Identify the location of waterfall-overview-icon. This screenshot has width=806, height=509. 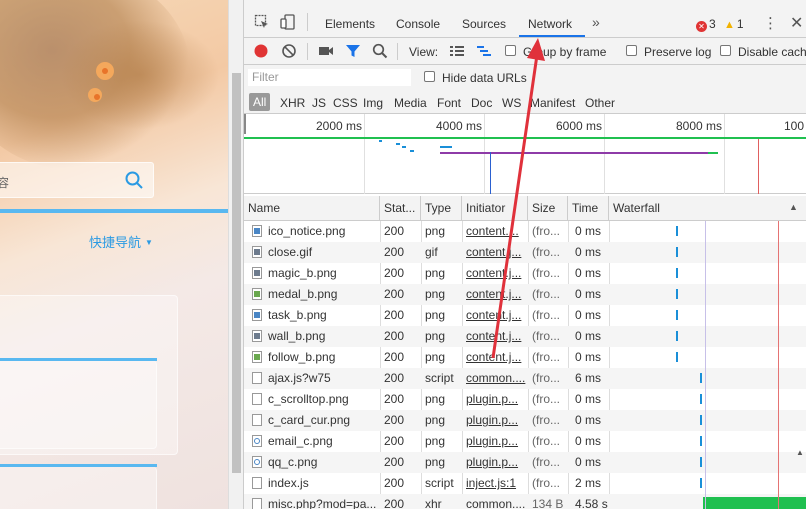
(484, 51).